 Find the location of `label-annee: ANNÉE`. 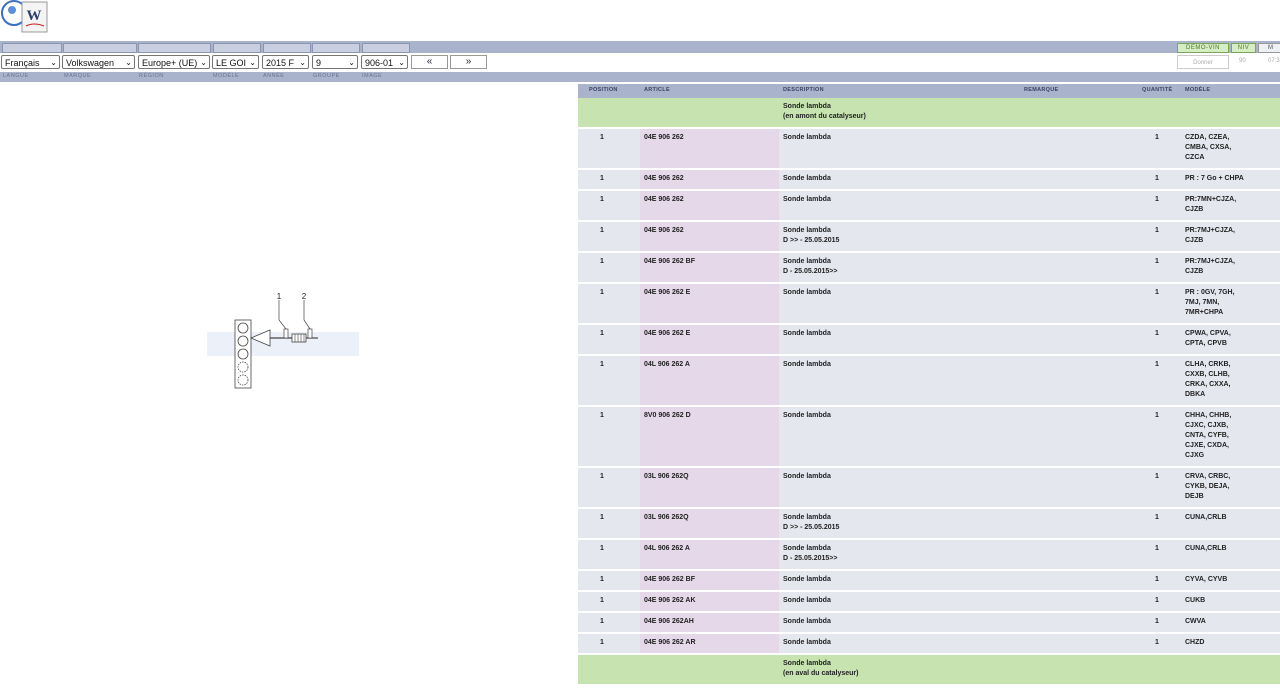

label-annee: ANNÉE is located at coordinates (274, 76).